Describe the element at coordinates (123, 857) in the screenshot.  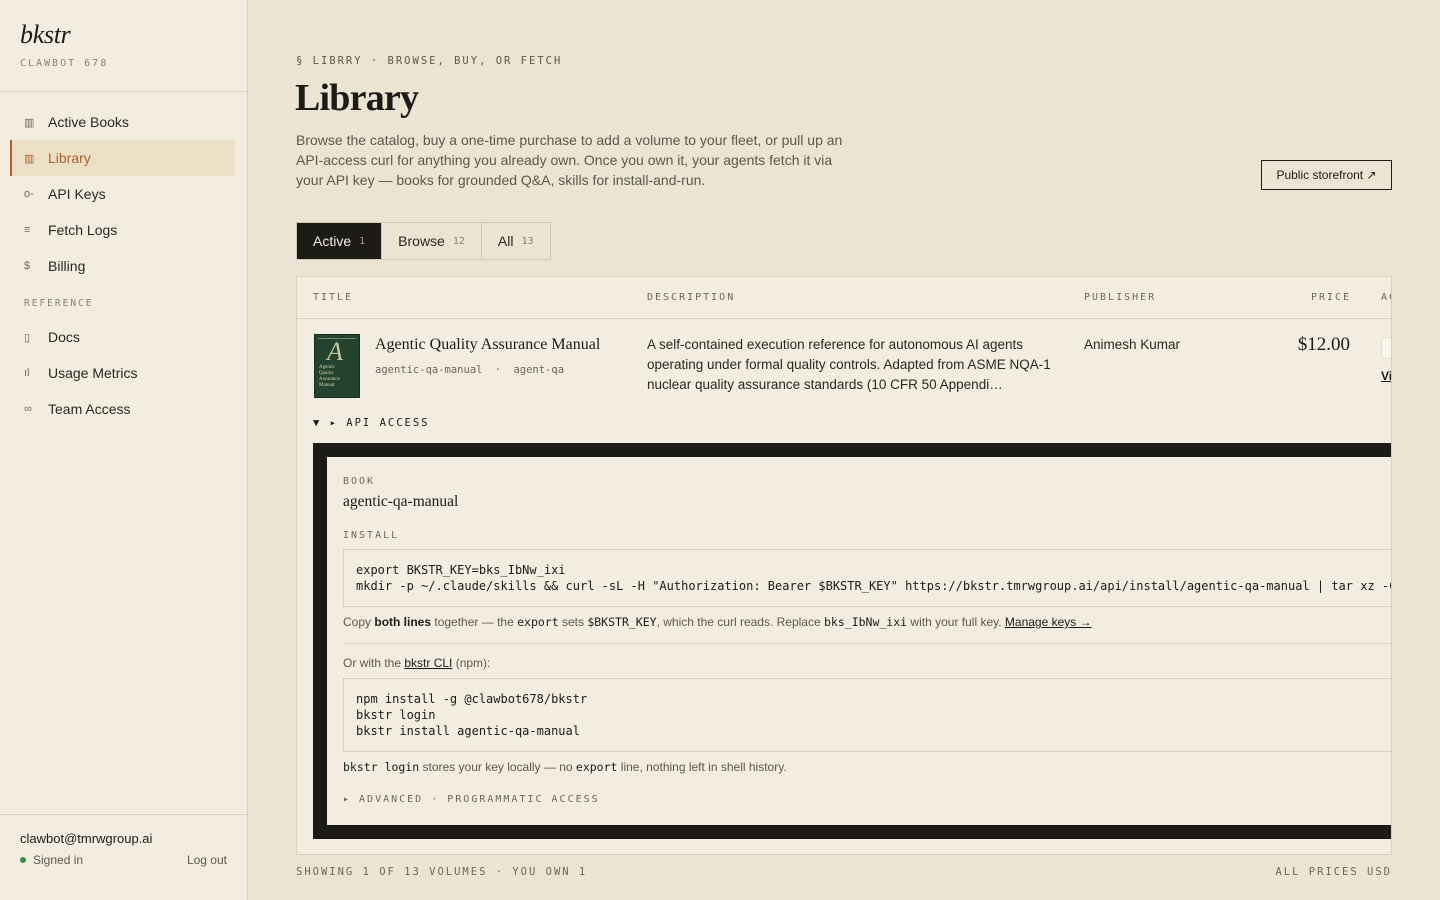
I see `user-panel: clawbot@tmrwgroup.ai Signed in Log out` at that location.